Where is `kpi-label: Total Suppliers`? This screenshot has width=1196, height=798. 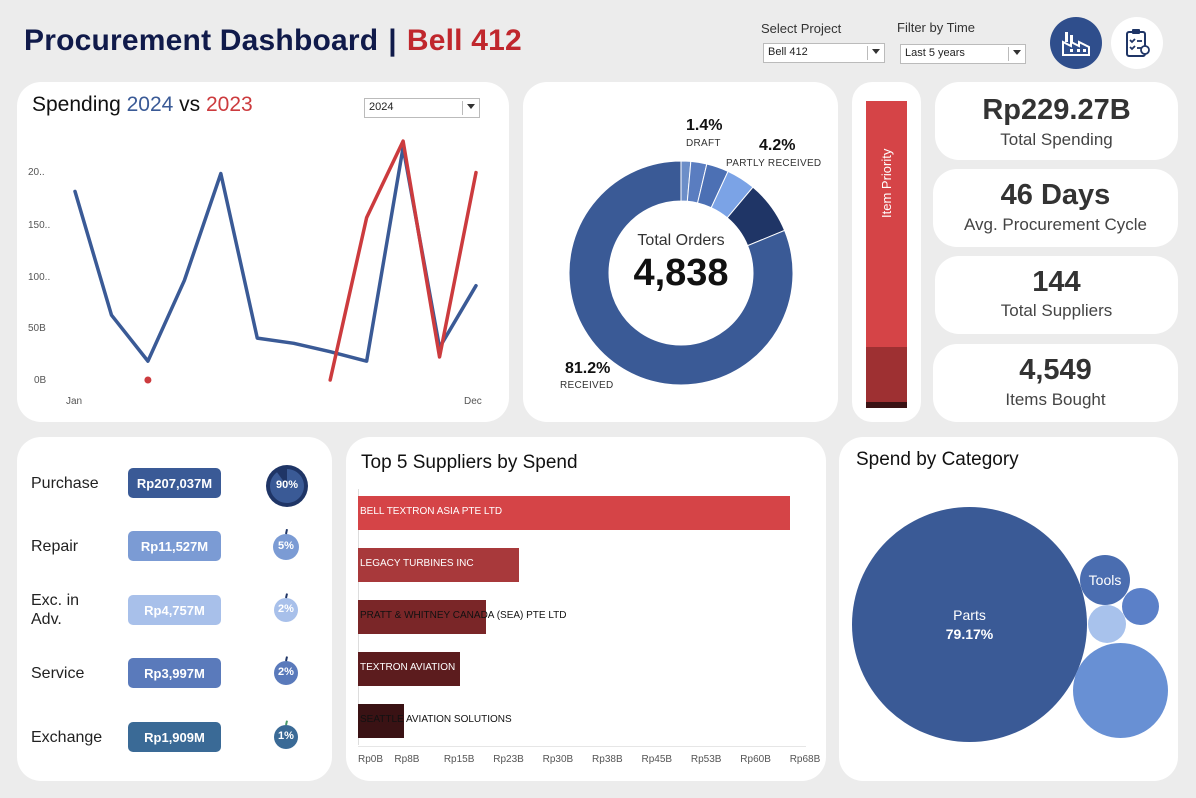
kpi-label: Total Suppliers is located at coordinates (1056, 310).